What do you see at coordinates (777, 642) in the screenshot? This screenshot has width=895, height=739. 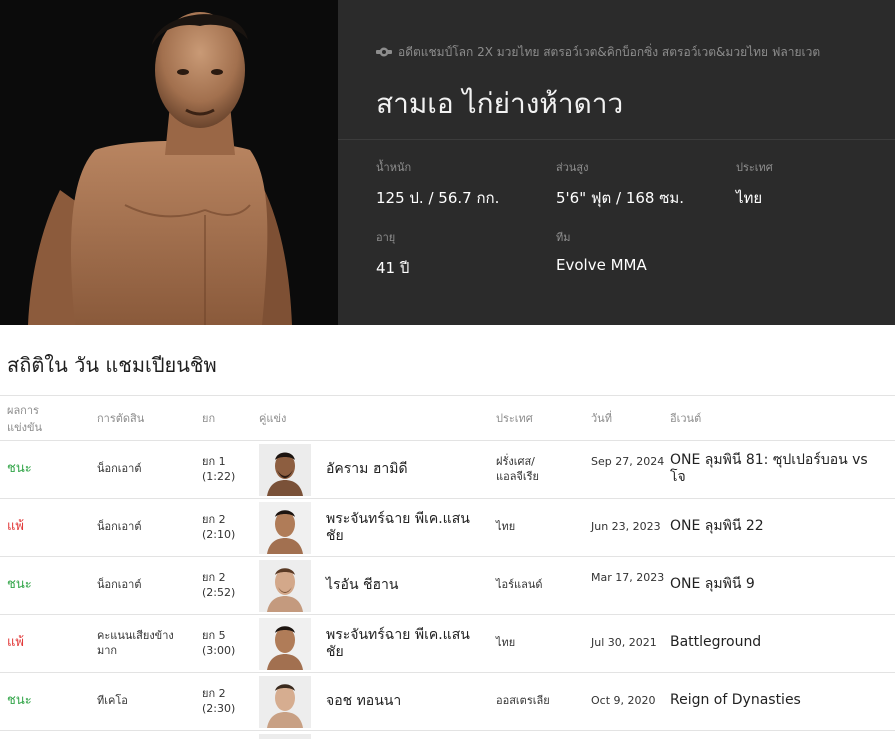 I see `event-link: Battleground` at bounding box center [777, 642].